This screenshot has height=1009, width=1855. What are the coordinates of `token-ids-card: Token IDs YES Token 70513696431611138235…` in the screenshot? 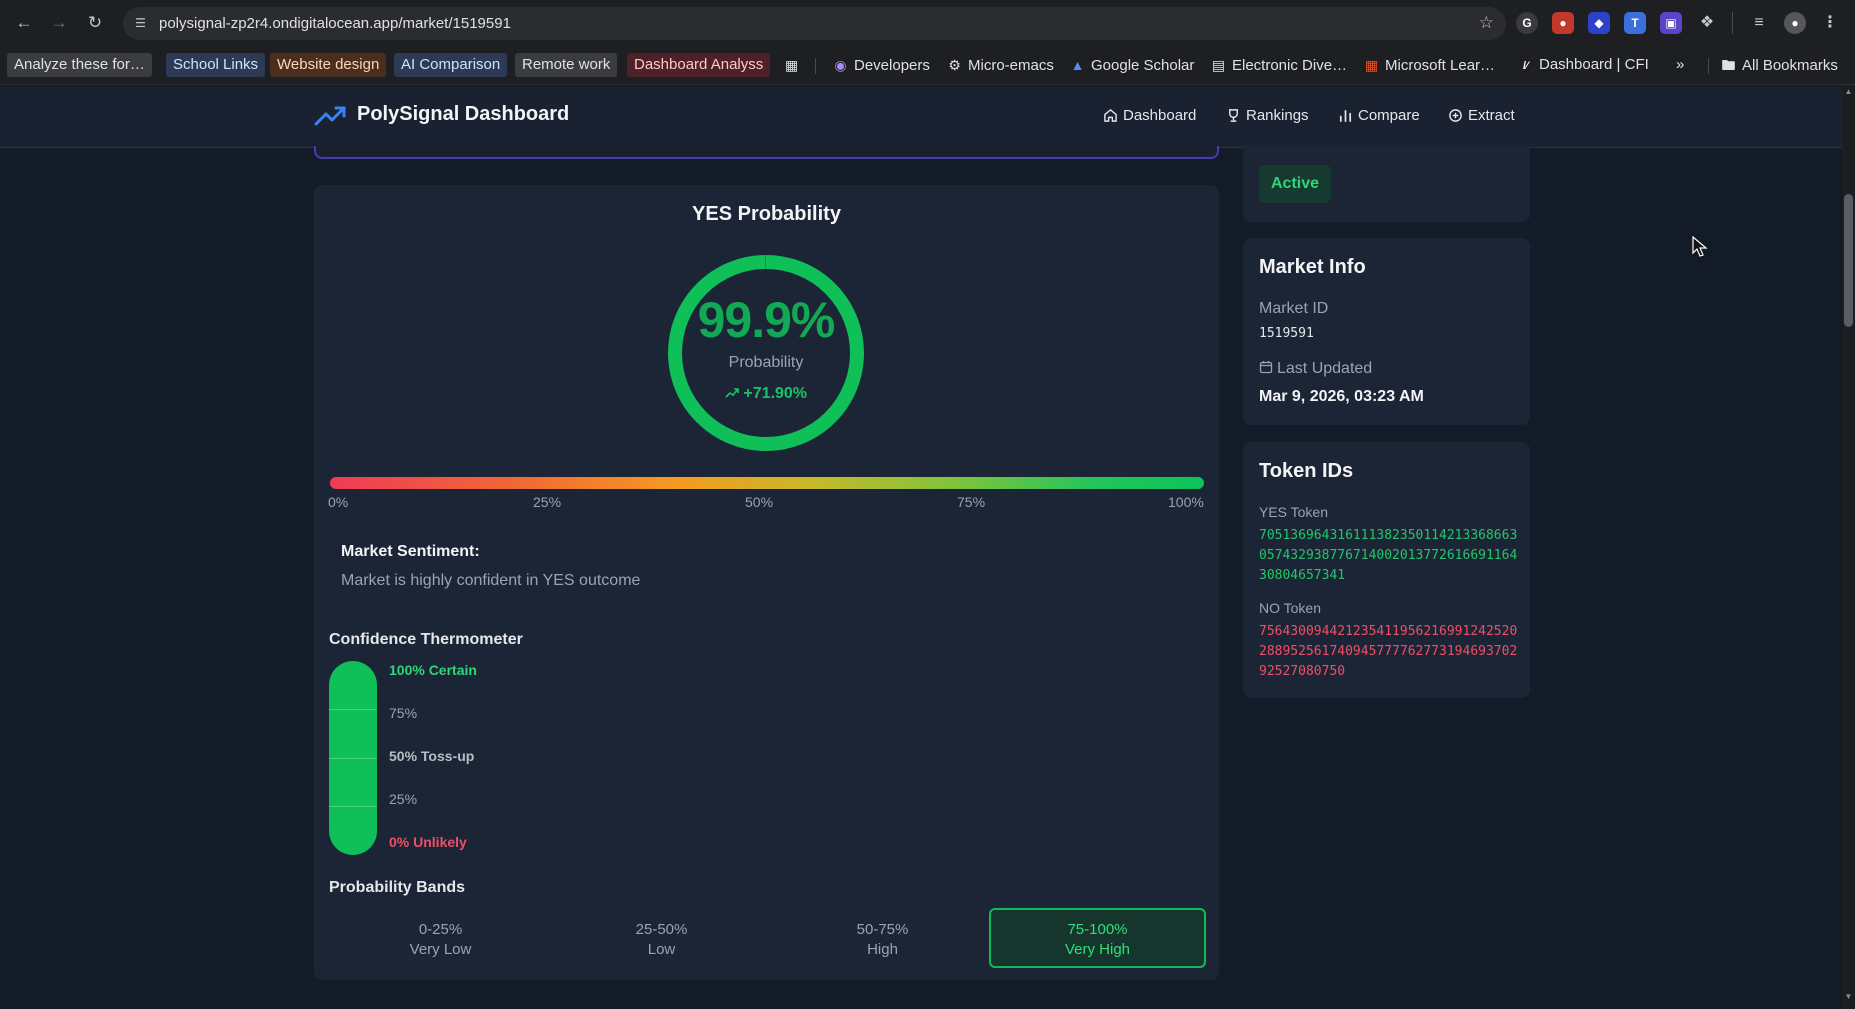 It's located at (1386, 570).